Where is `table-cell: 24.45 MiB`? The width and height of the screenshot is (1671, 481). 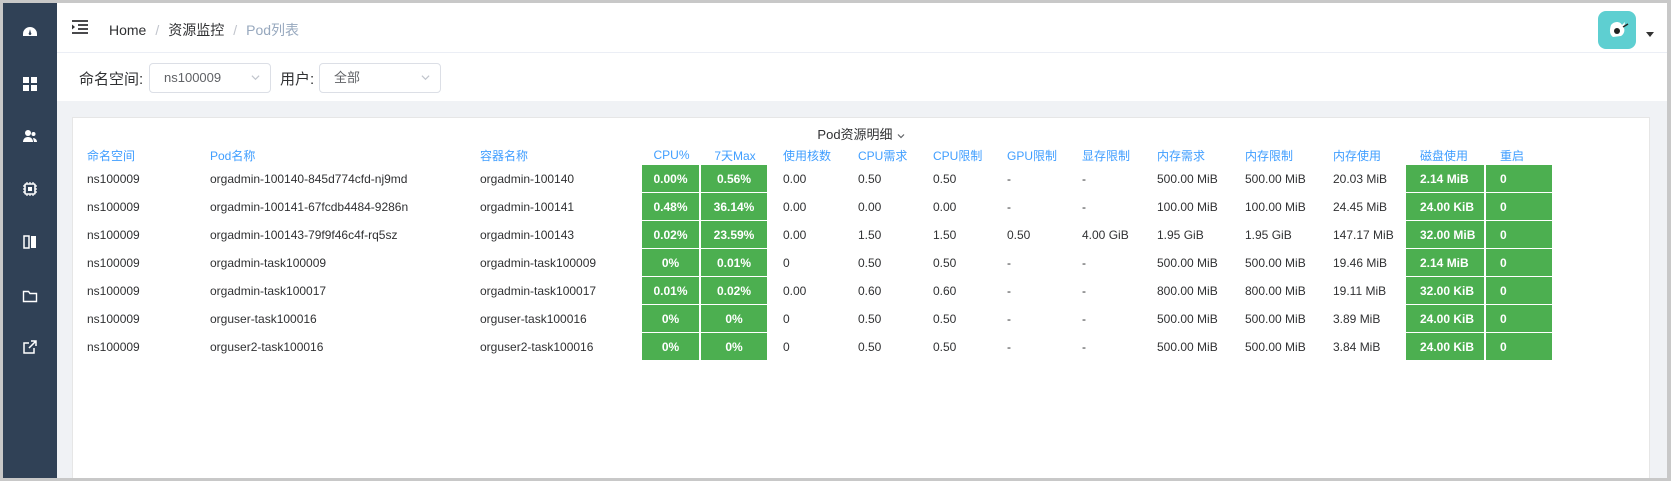 table-cell: 24.45 MiB is located at coordinates (1360, 207).